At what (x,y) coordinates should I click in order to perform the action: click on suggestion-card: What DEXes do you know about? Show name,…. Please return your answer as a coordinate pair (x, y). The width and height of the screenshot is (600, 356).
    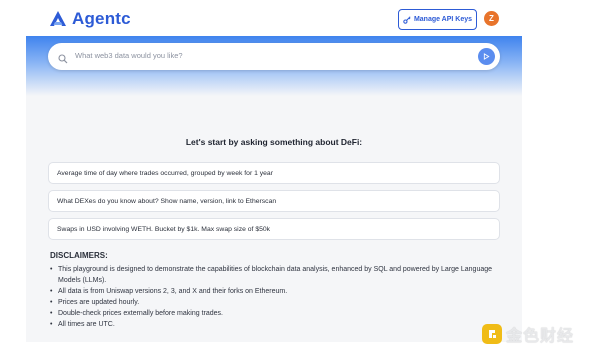
    Looking at the image, I should click on (274, 201).